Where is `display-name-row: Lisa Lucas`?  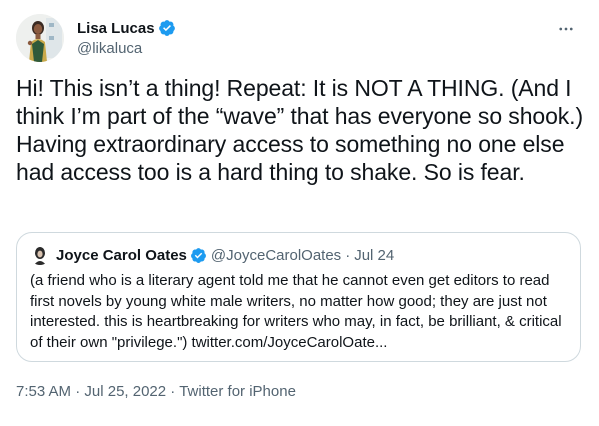
display-name-row: Lisa Lucas is located at coordinates (126, 28).